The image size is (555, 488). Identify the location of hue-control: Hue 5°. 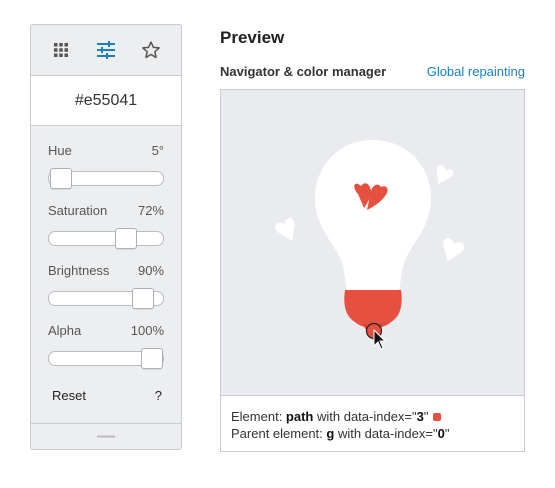
(106, 166).